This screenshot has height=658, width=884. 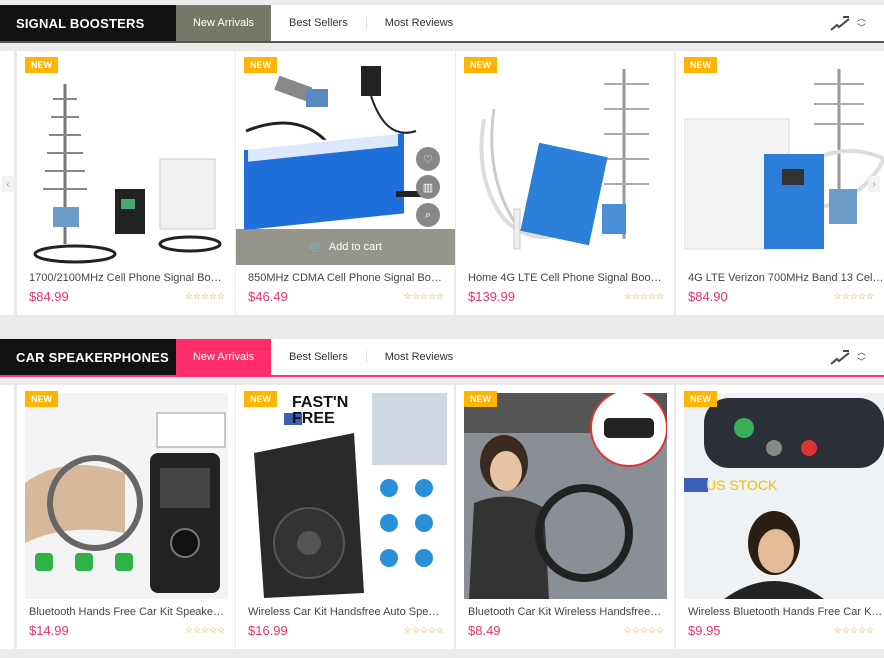 I want to click on carousel-prev-button: ‹, so click(x=8, y=184).